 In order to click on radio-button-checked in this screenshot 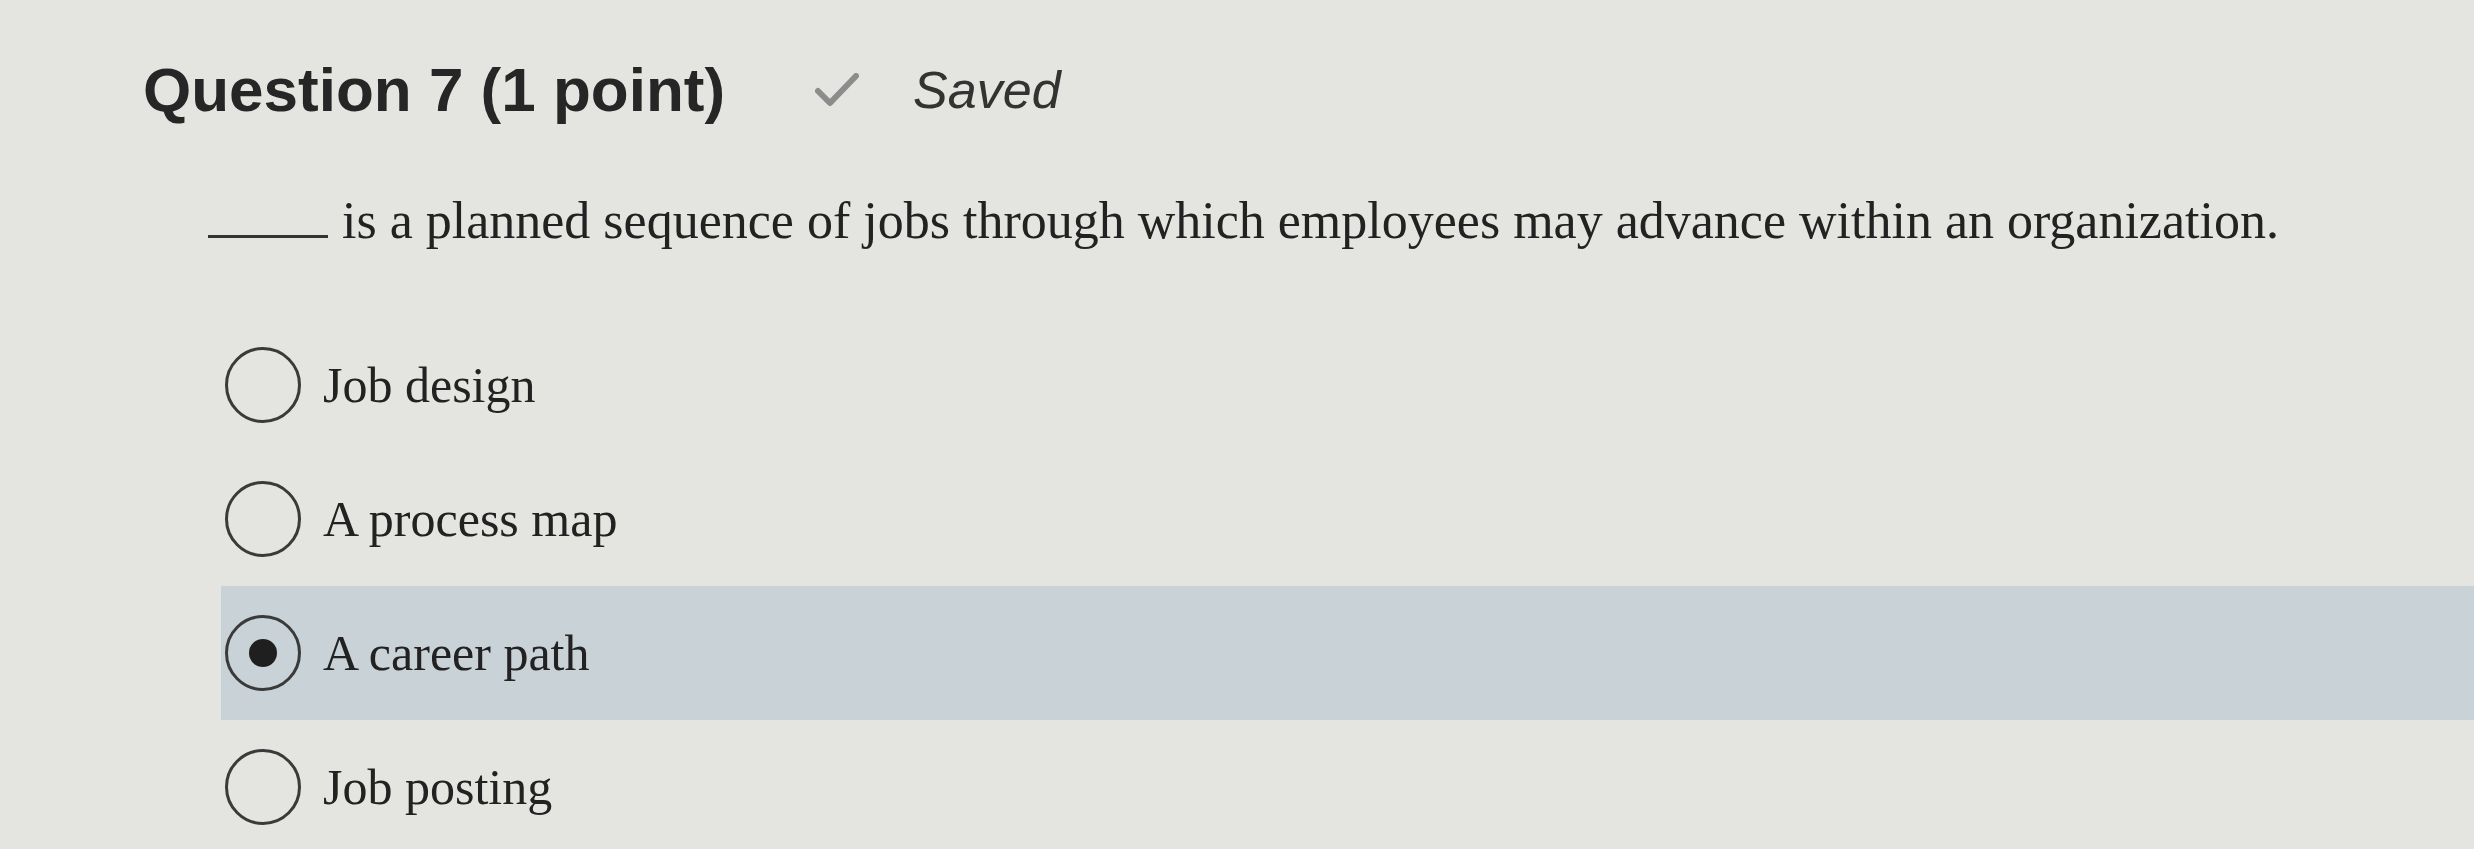, I will do `click(263, 653)`.